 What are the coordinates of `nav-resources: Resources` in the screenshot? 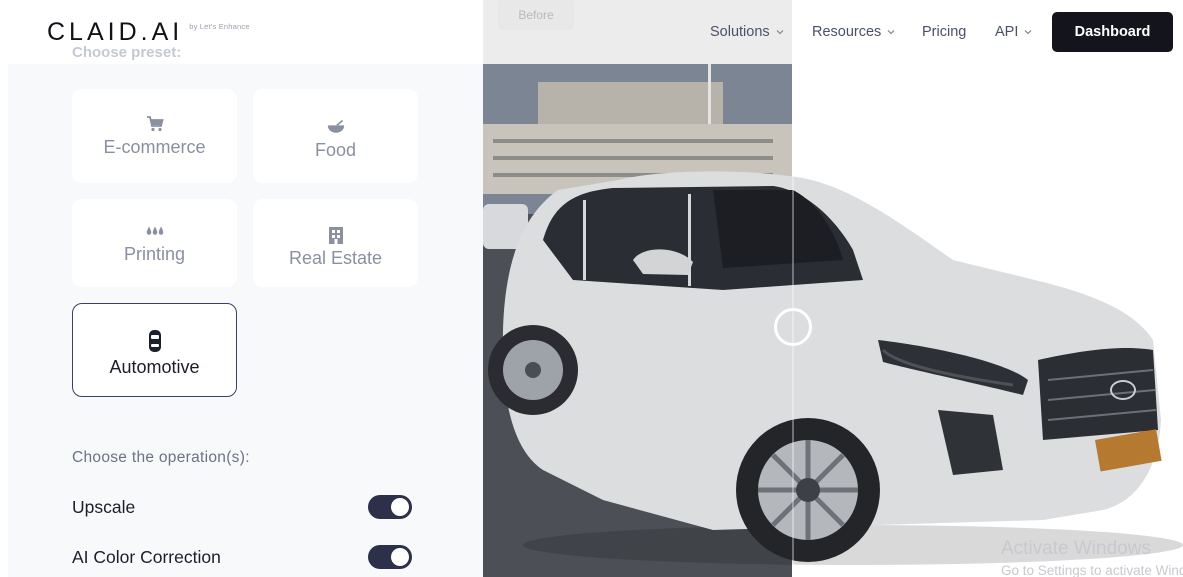 It's located at (854, 32).